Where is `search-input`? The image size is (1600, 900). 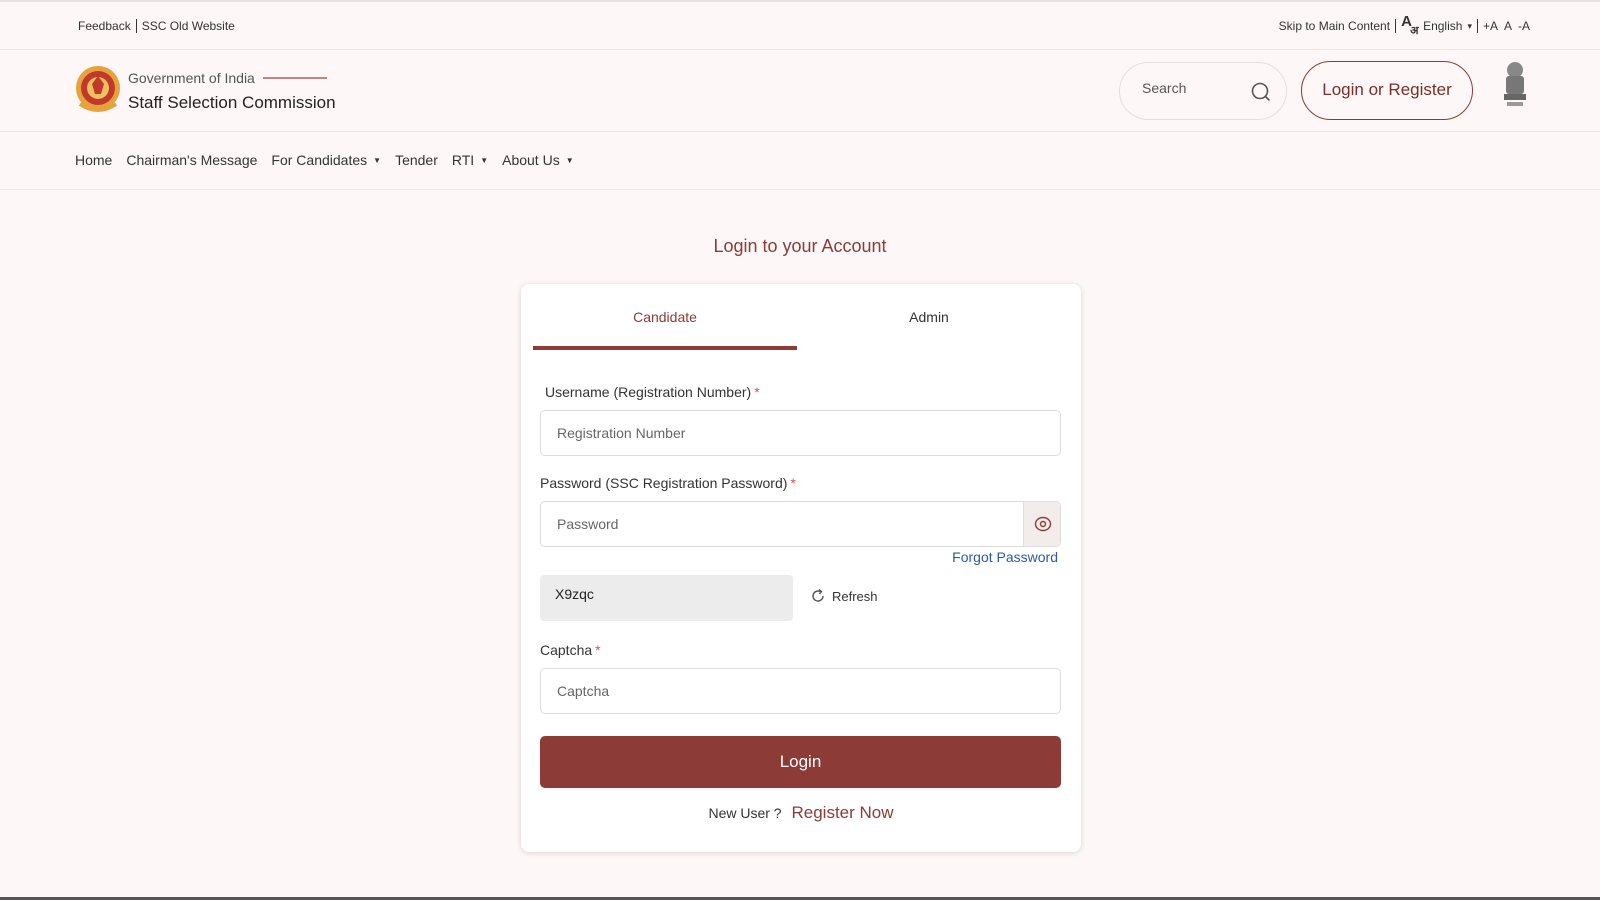
search-input is located at coordinates (1197, 88).